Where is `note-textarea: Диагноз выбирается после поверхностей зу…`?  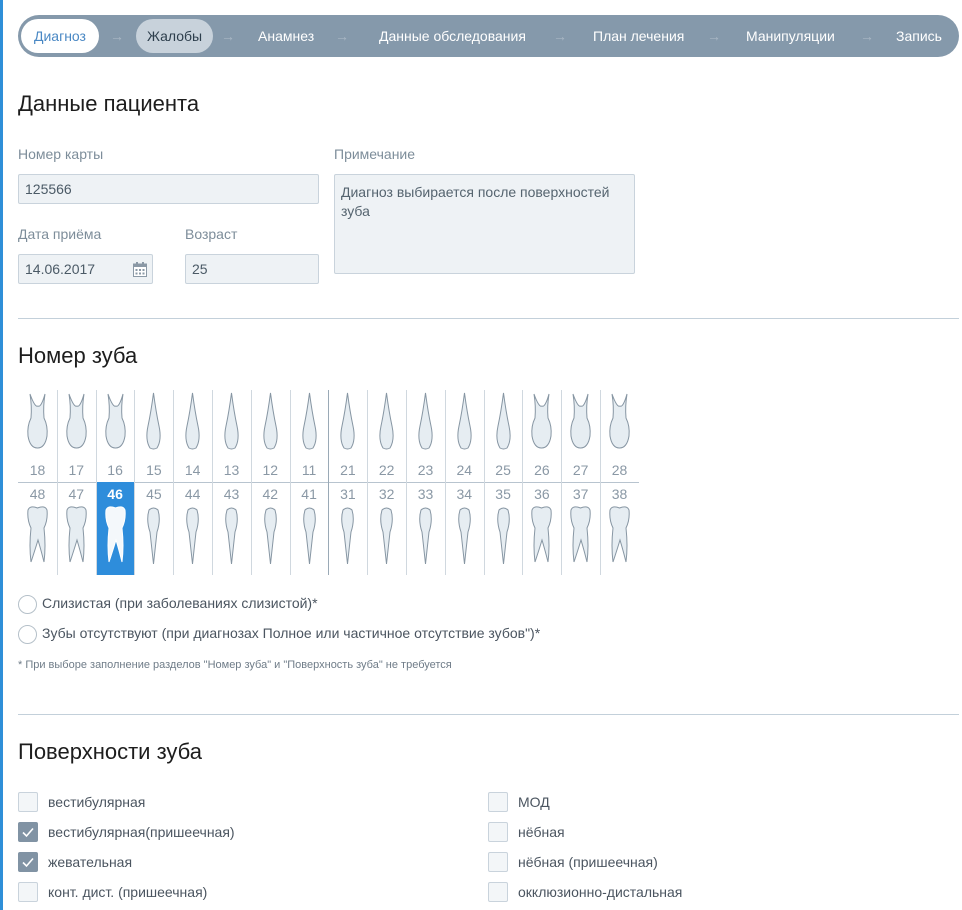
note-textarea: Диагноз выбирается после поверхностей зу… is located at coordinates (484, 224).